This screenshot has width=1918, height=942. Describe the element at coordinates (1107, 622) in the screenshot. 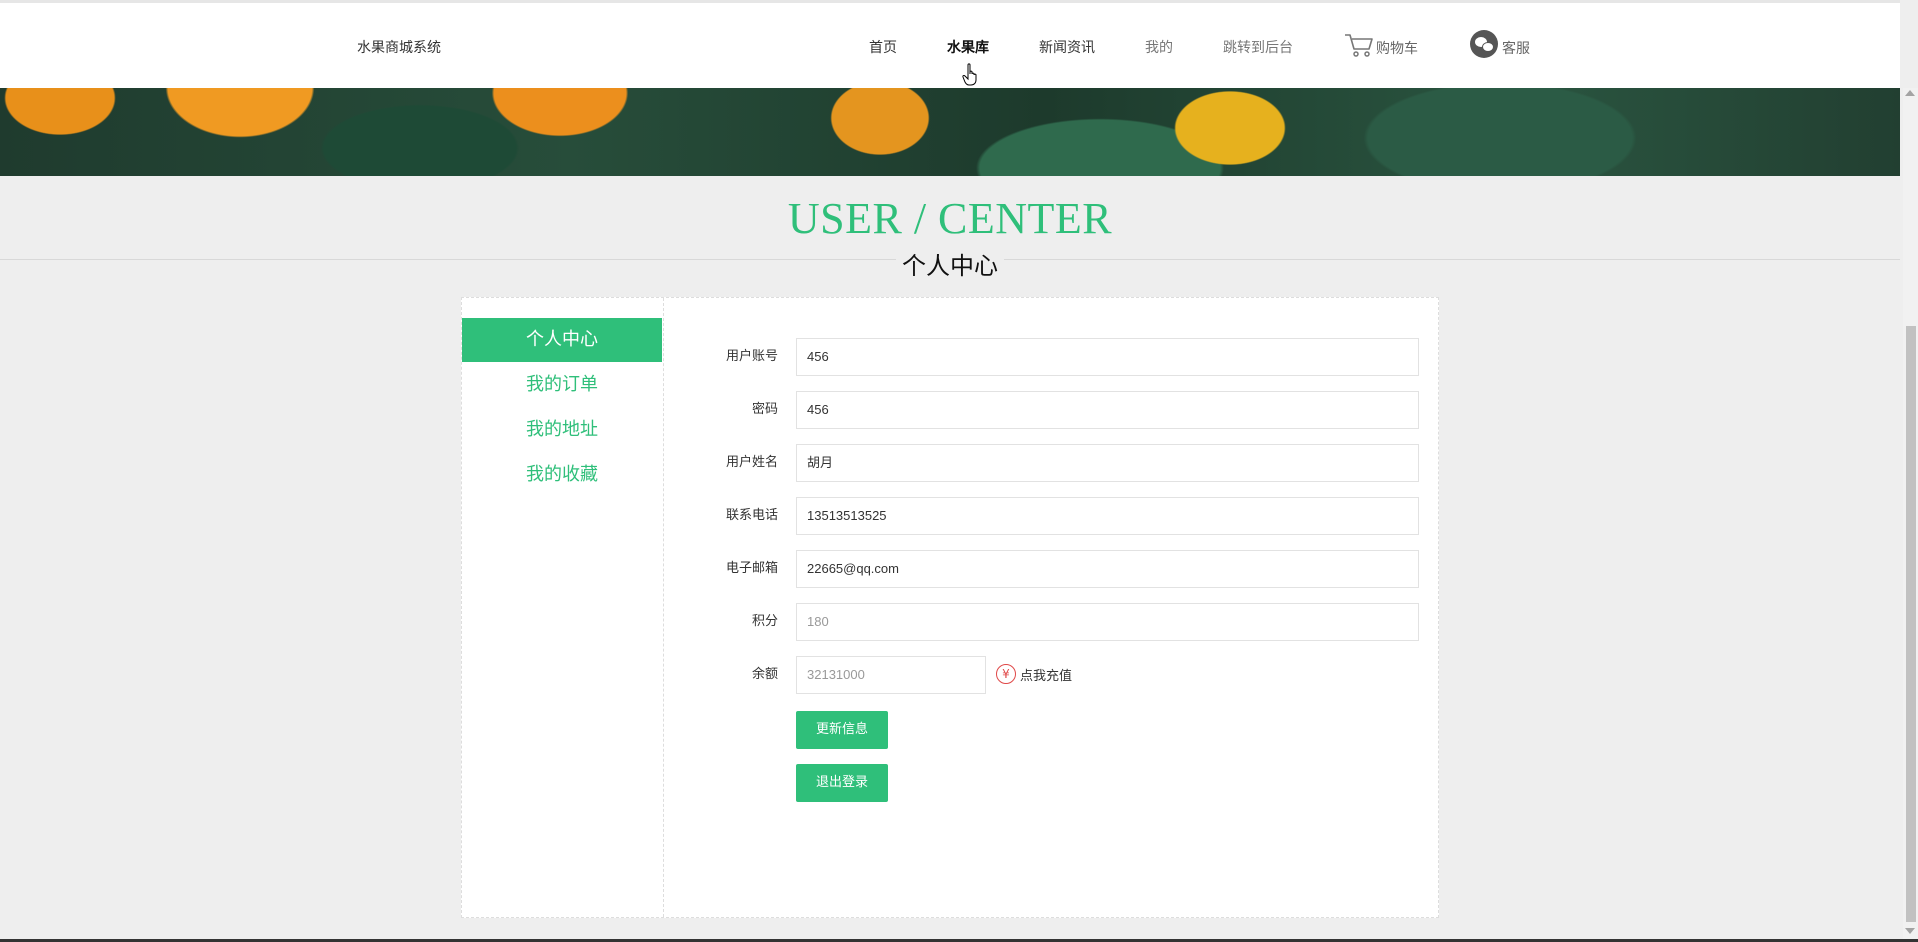

I see `points-input: 180` at that location.